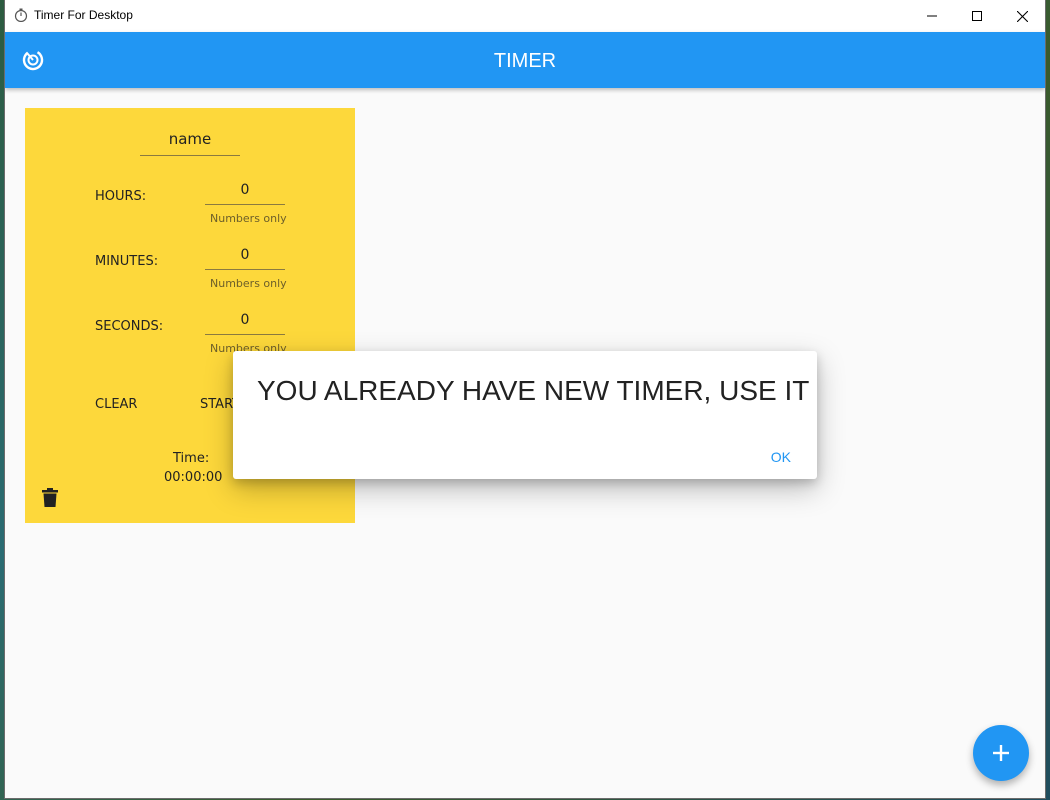 Image resolution: width=1050 pixels, height=800 pixels. I want to click on window-title: Timer For Desktop, so click(83, 15).